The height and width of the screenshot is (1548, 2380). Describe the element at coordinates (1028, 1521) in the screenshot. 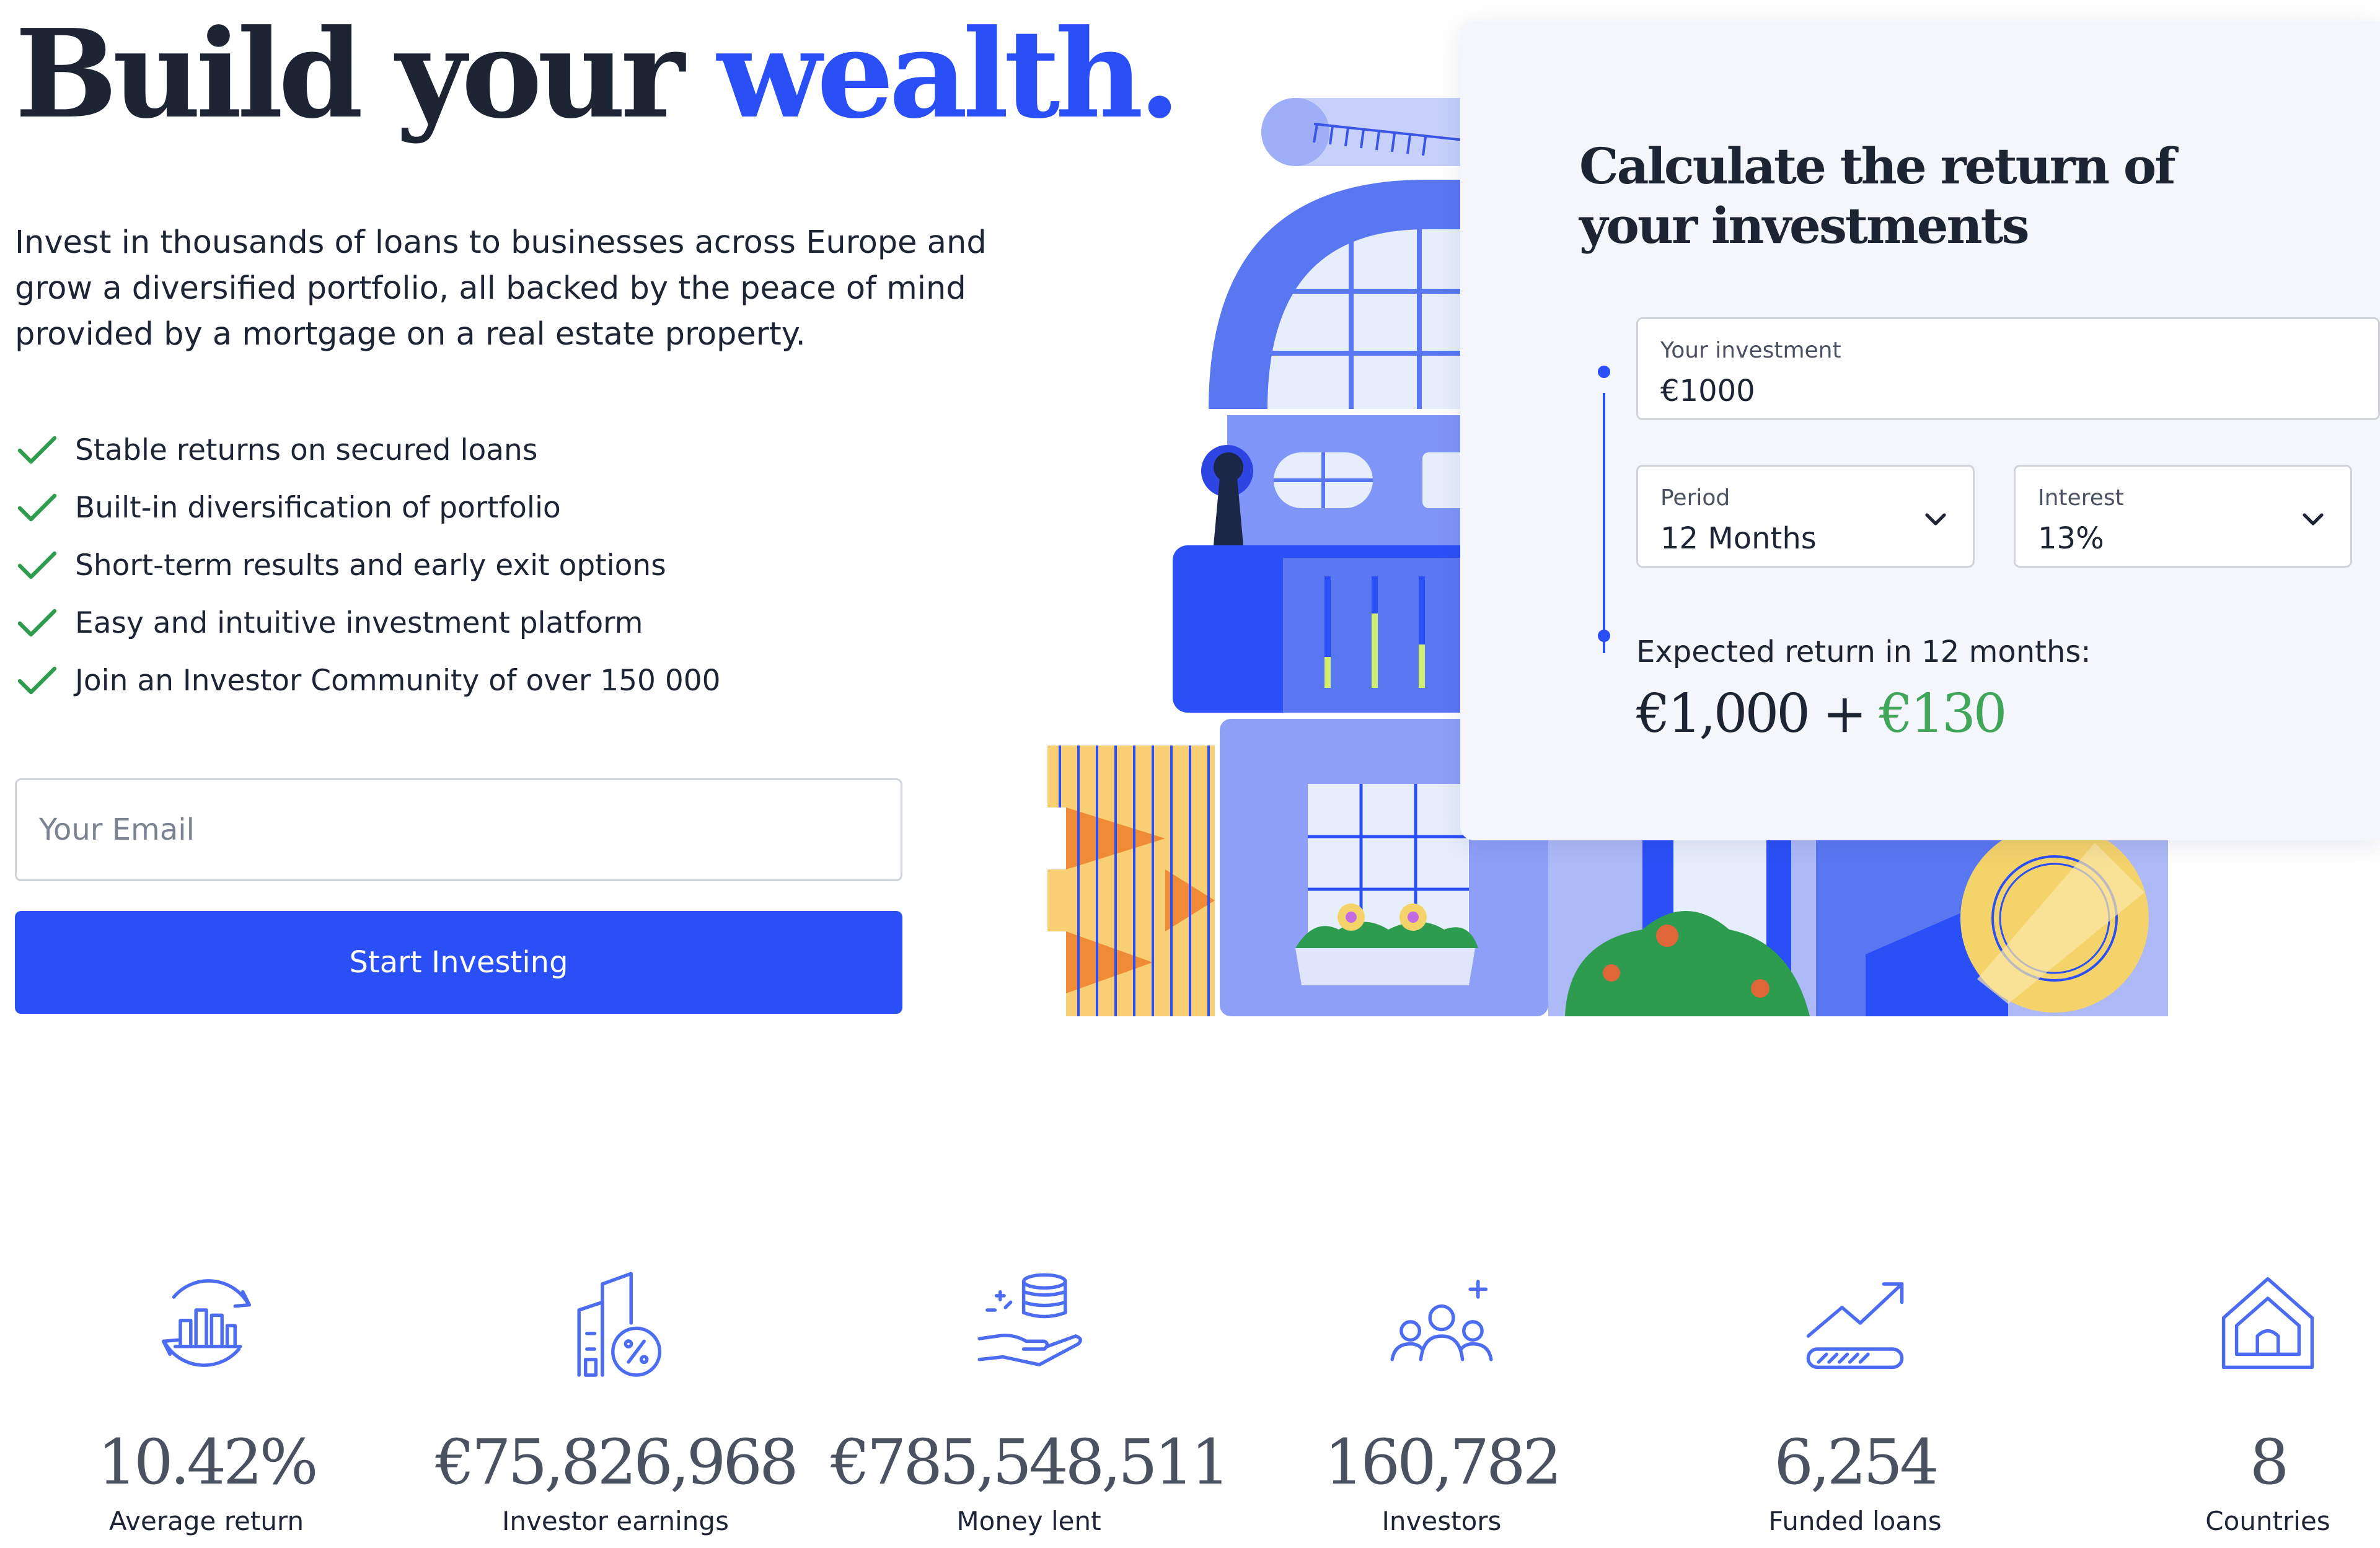

I see `stat-label: Money lent` at that location.